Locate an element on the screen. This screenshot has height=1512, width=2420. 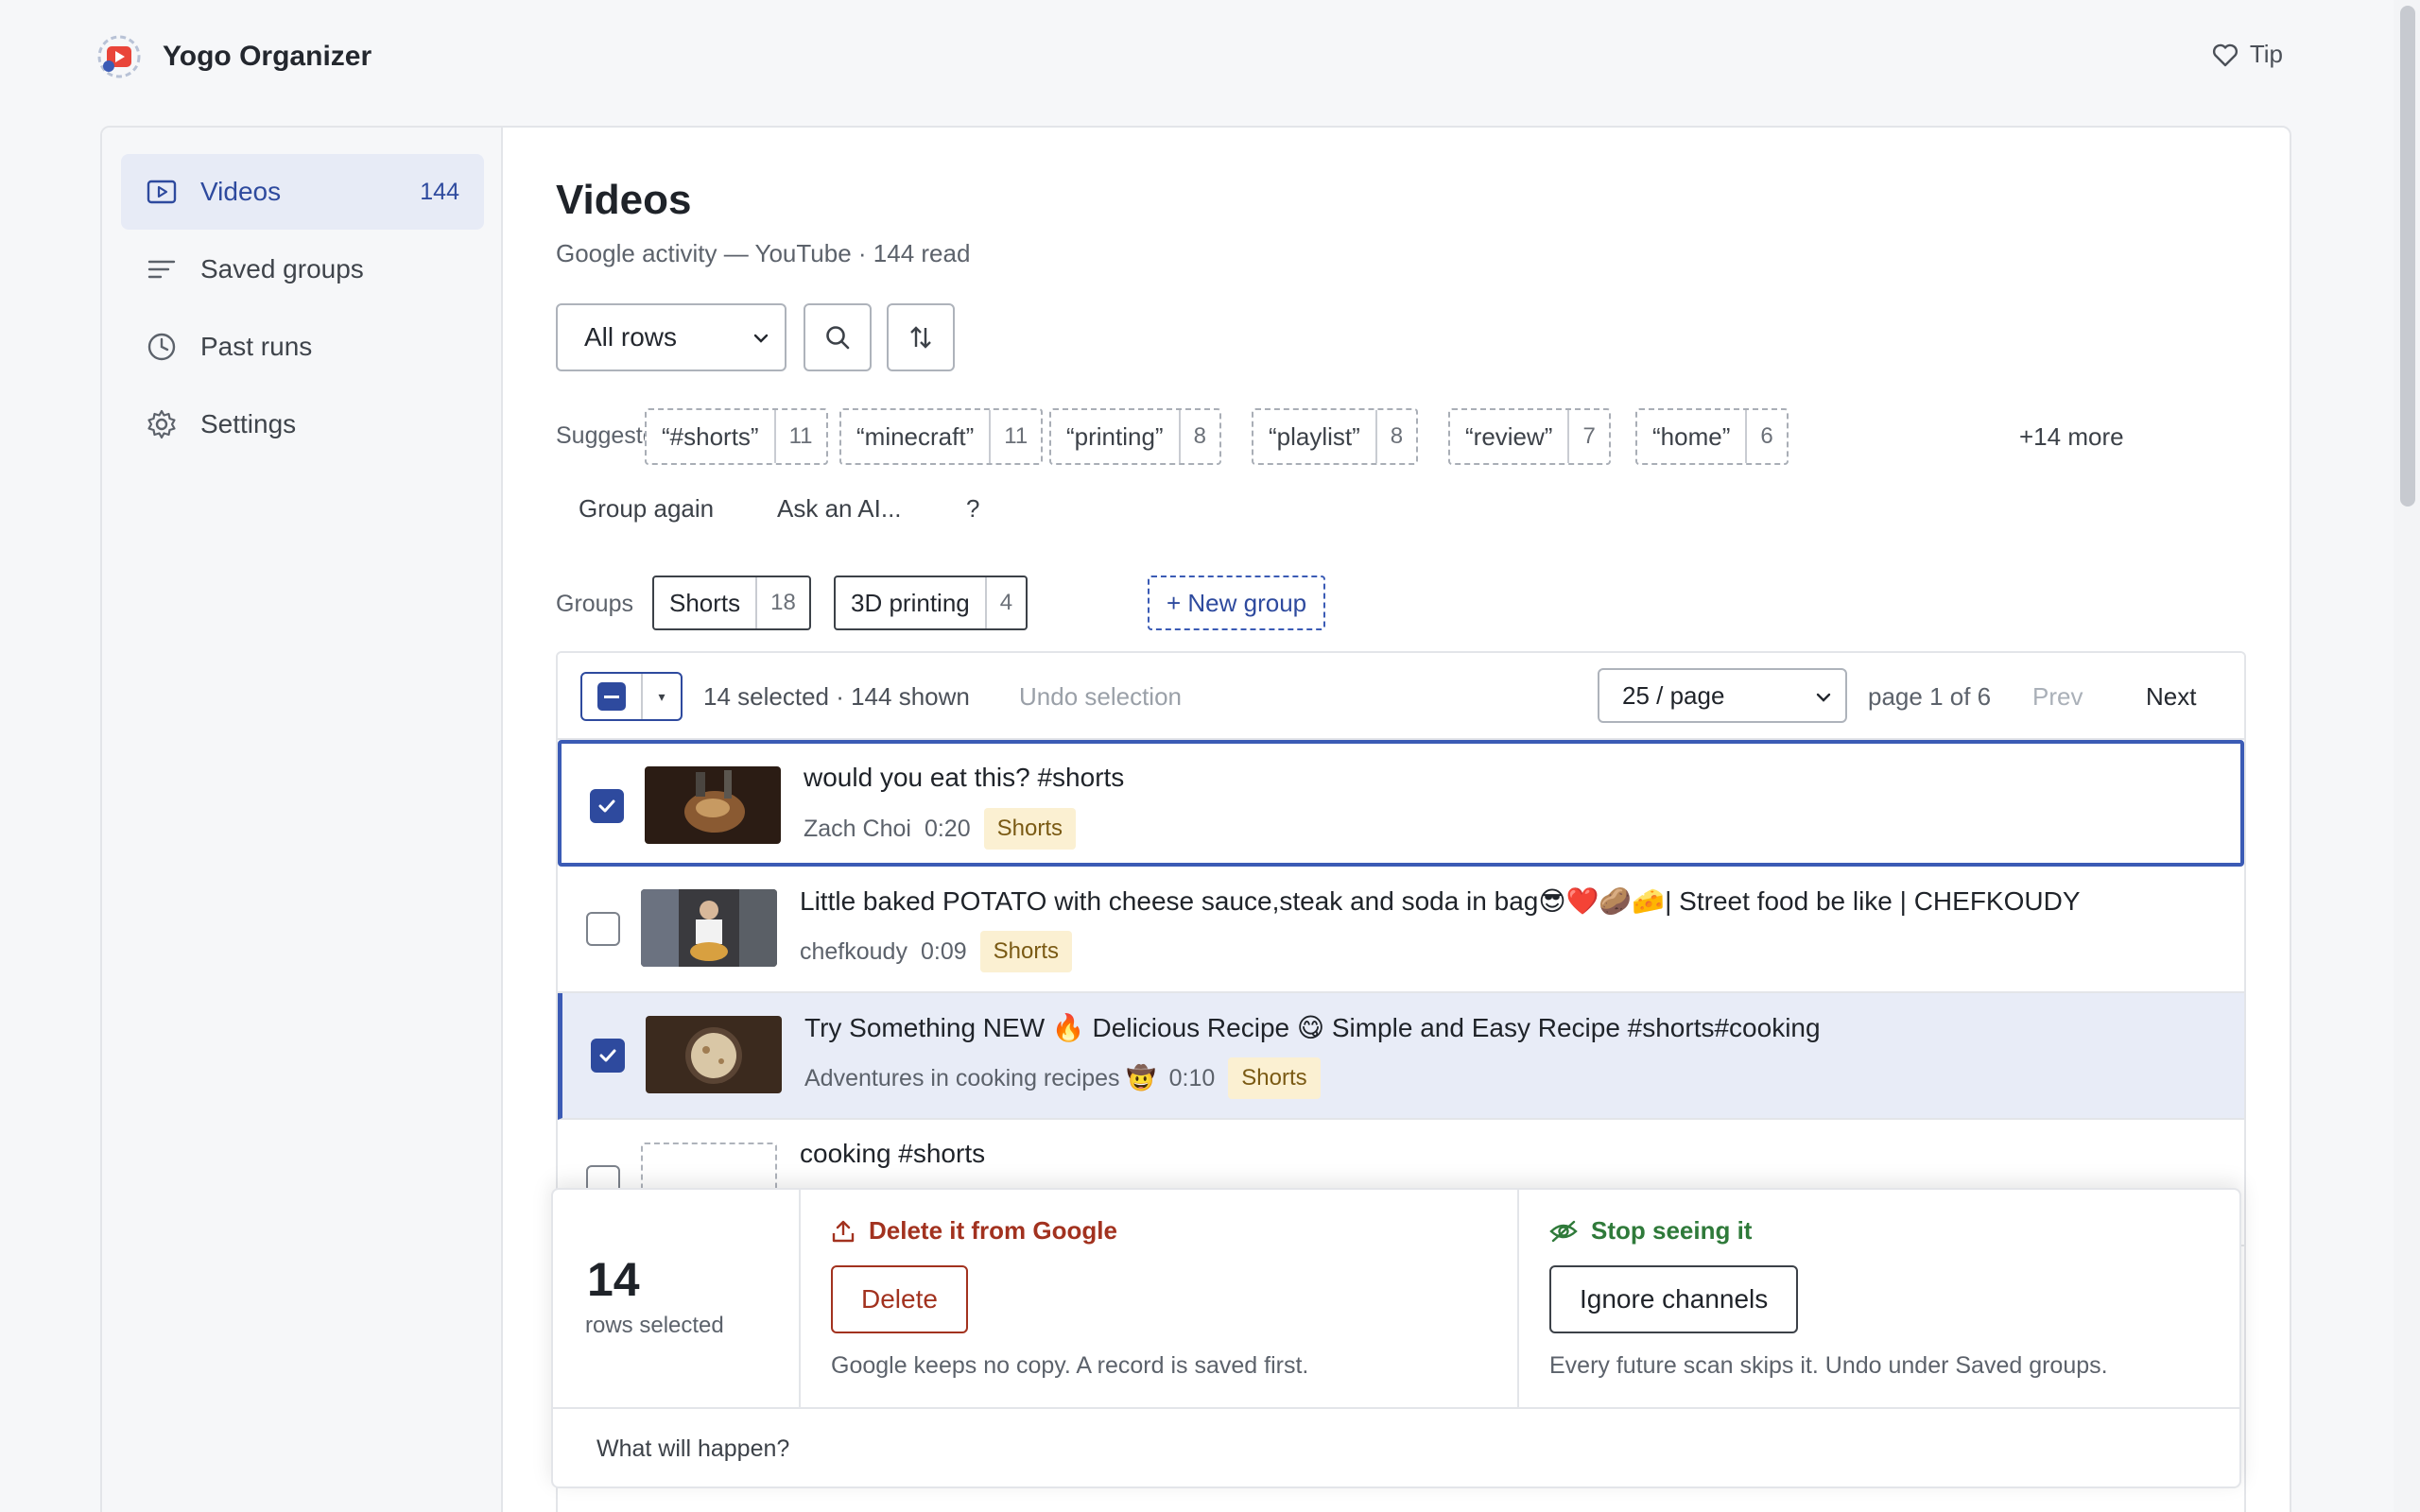
clock-icon is located at coordinates (162, 347).